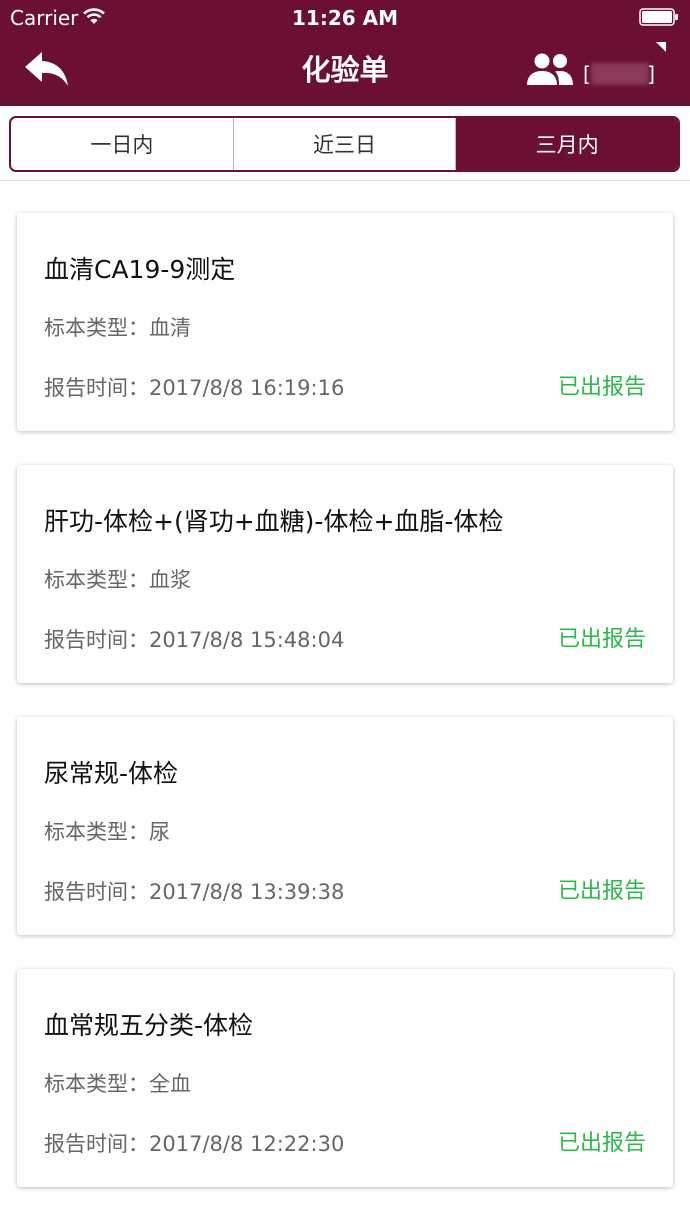 This screenshot has width=690, height=1227. What do you see at coordinates (149, 1025) in the screenshot?
I see `report-name: 血常规五分类-体检` at bounding box center [149, 1025].